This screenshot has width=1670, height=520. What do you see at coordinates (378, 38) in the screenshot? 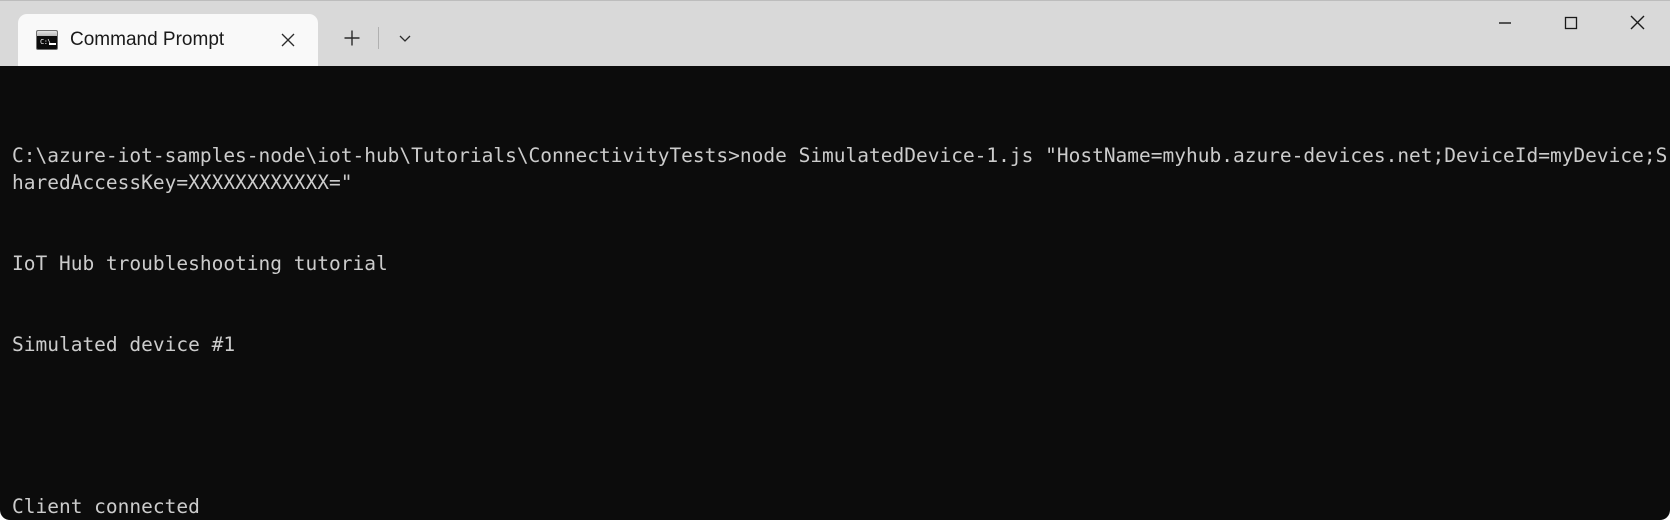
I see `tabbar-divider` at bounding box center [378, 38].